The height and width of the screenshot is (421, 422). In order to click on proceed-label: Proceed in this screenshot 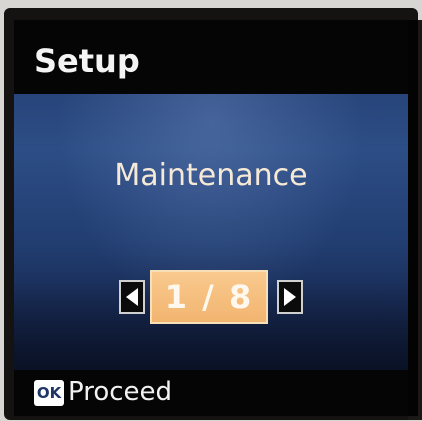, I will do `click(120, 392)`.